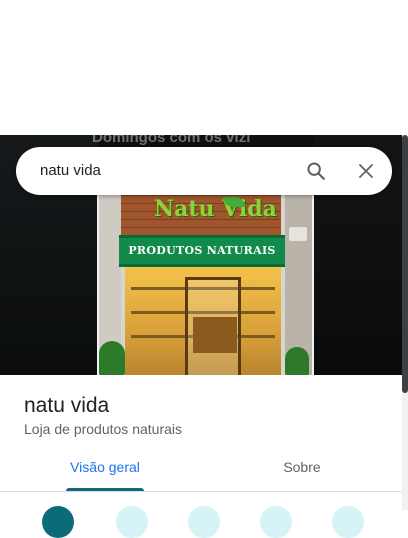 This screenshot has height=538, width=408. I want to click on place-category: Loja de produtos naturais, so click(103, 429).